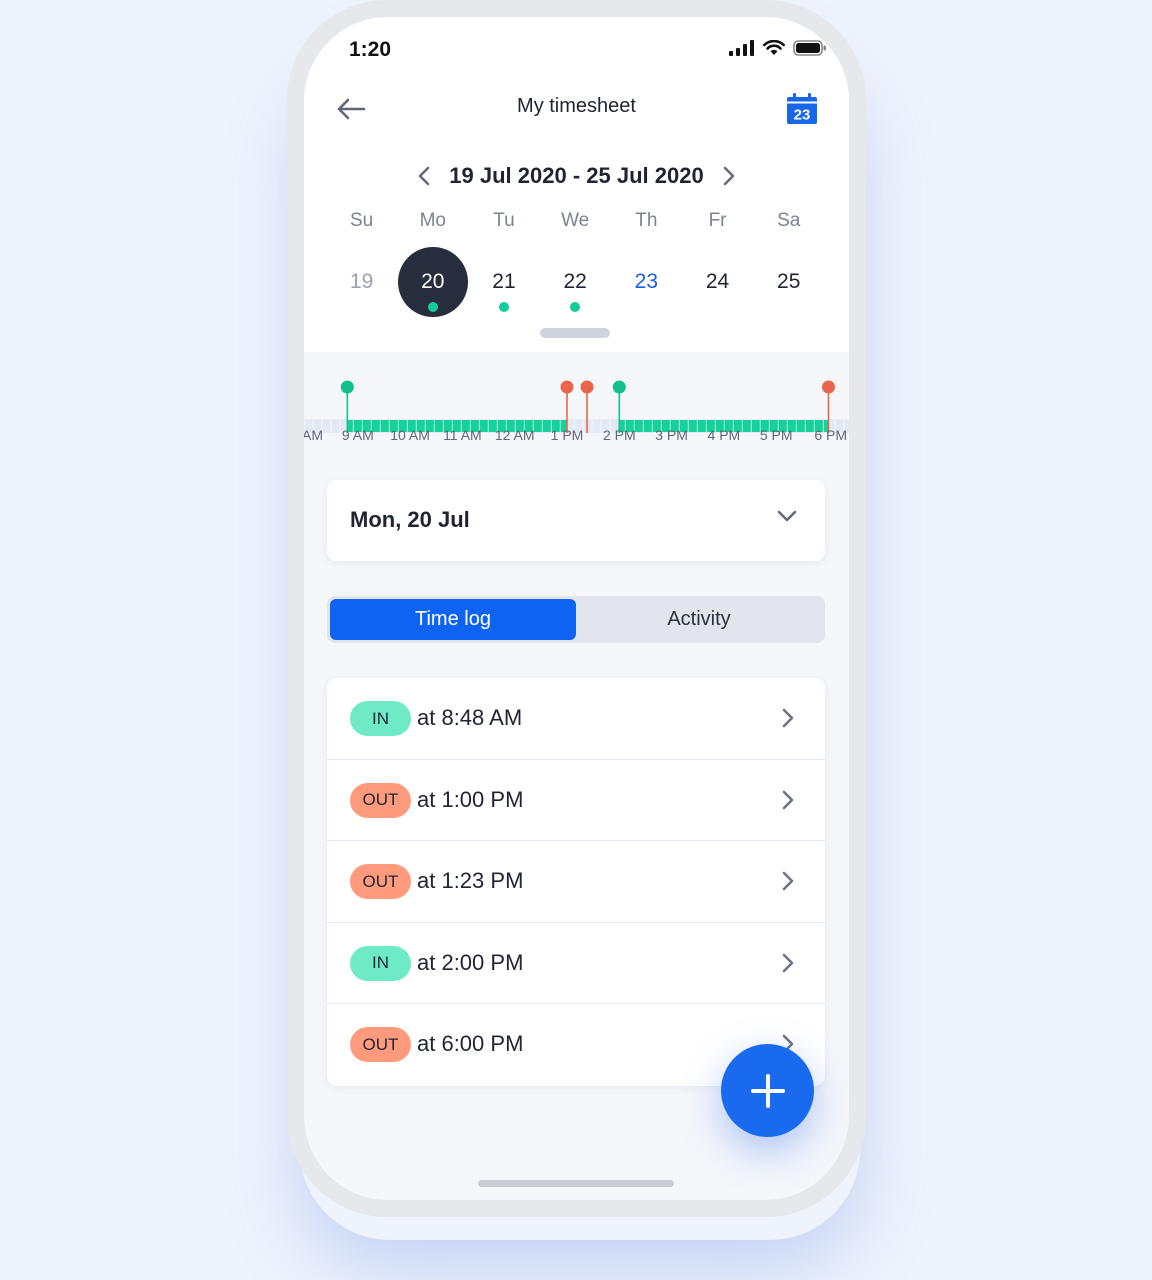 This screenshot has width=1152, height=1280. Describe the element at coordinates (576, 1183) in the screenshot. I see `home-indicator` at that location.